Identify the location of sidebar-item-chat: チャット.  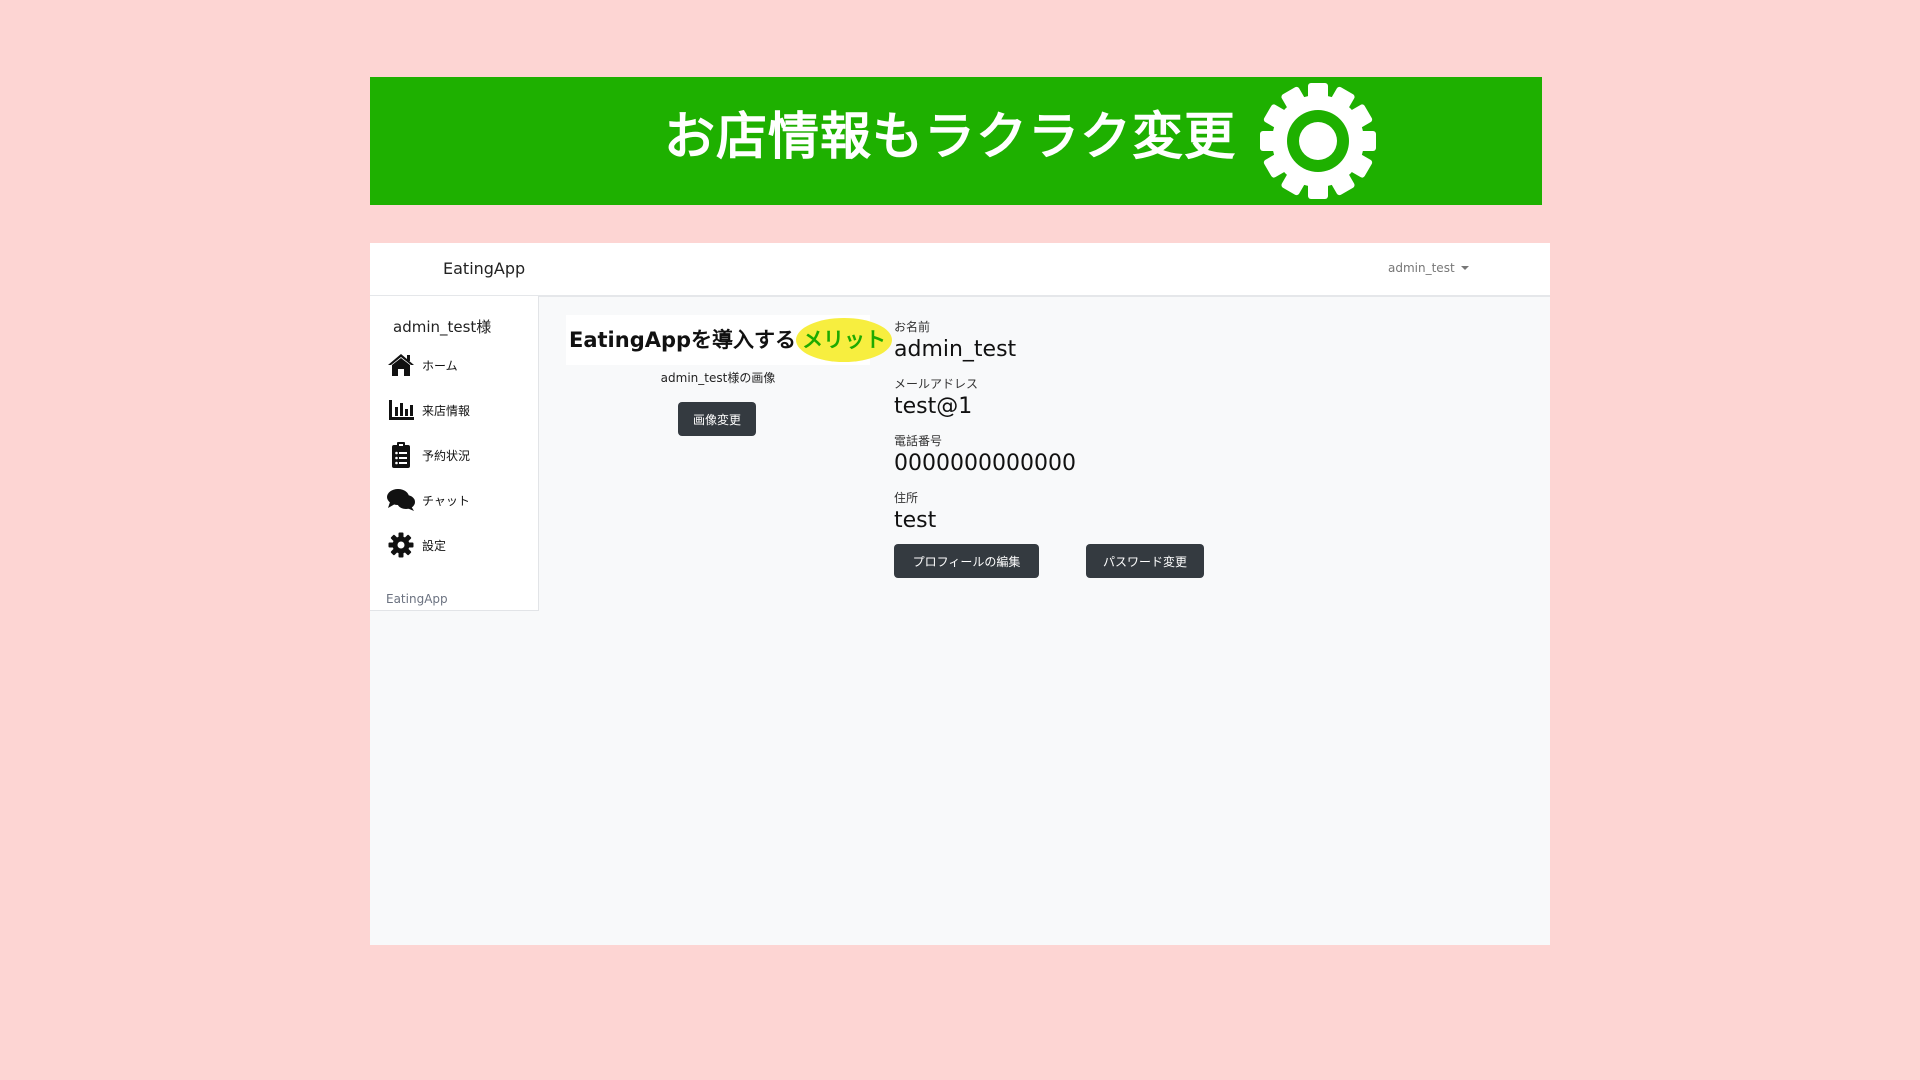
(456, 500).